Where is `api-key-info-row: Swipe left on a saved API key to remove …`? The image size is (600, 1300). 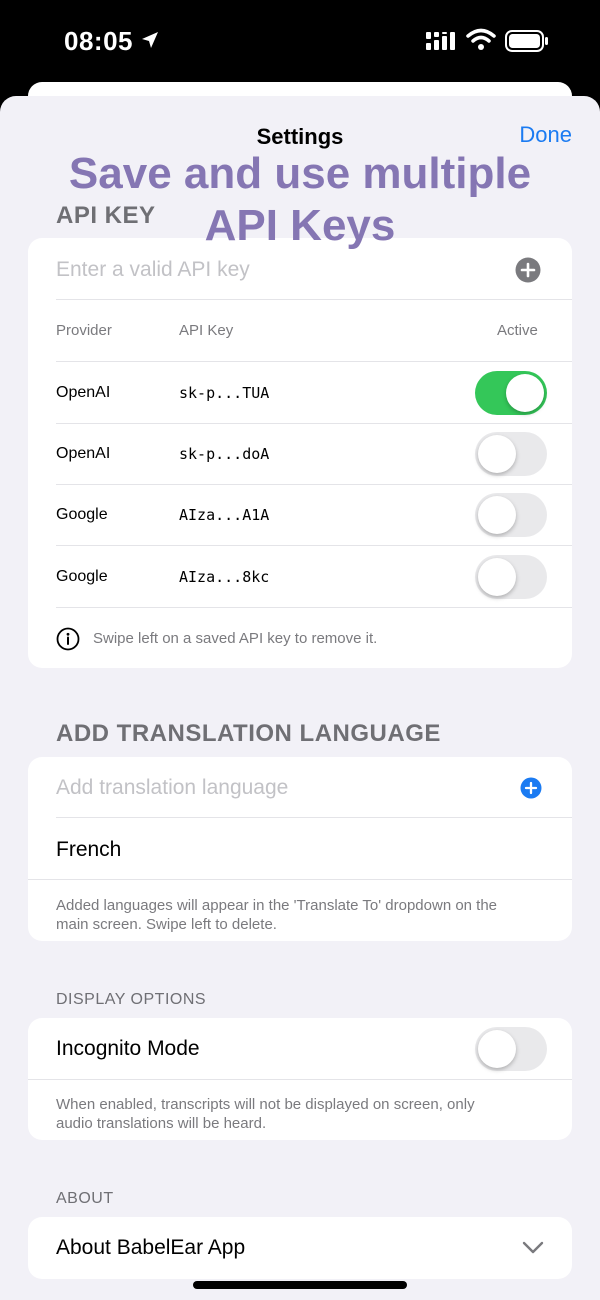
api-key-info-row: Swipe left on a saved API key to remove … is located at coordinates (314, 637).